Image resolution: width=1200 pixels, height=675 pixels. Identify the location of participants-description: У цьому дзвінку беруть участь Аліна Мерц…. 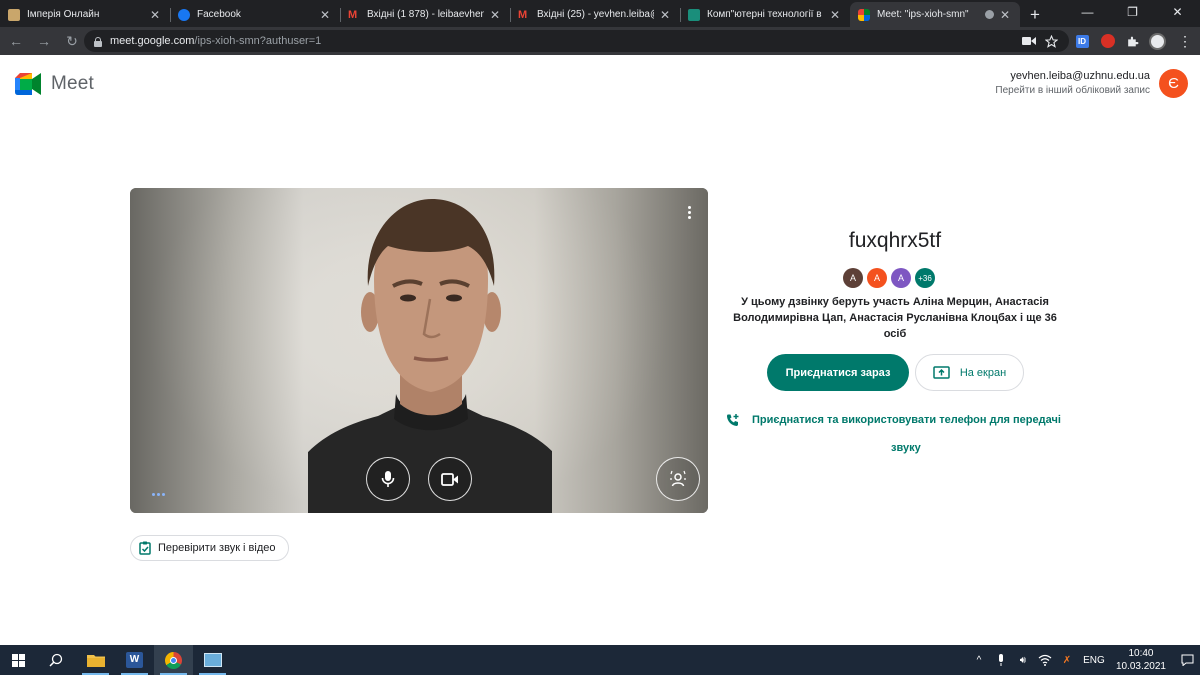
(895, 318).